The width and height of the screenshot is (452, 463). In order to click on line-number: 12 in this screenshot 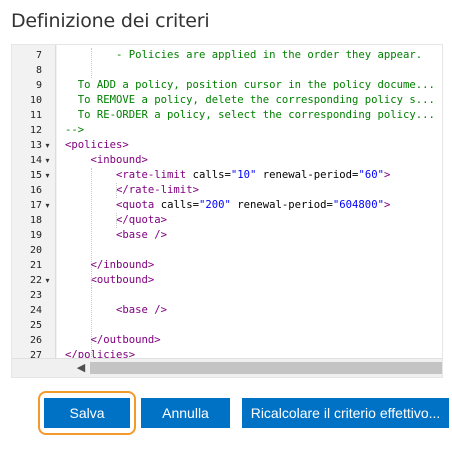, I will do `click(35, 130)`.